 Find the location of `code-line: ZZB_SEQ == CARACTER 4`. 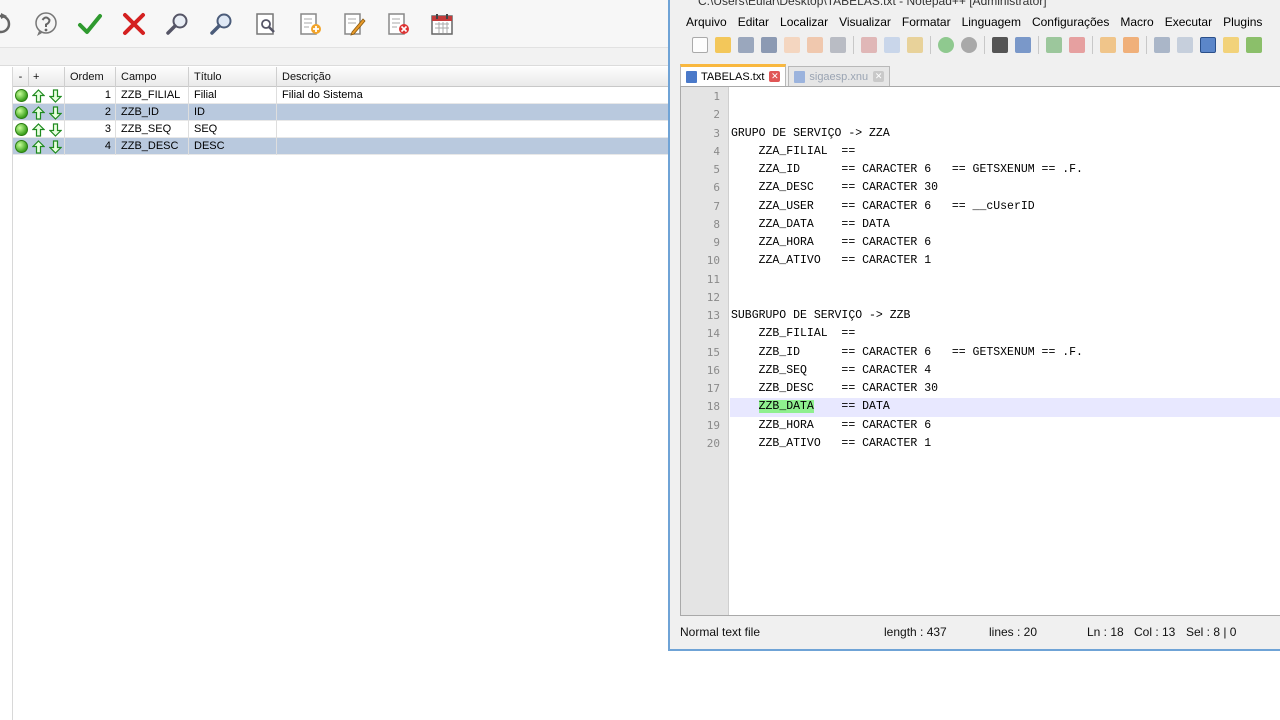

code-line: ZZB_SEQ == CARACTER 4 is located at coordinates (1005, 371).